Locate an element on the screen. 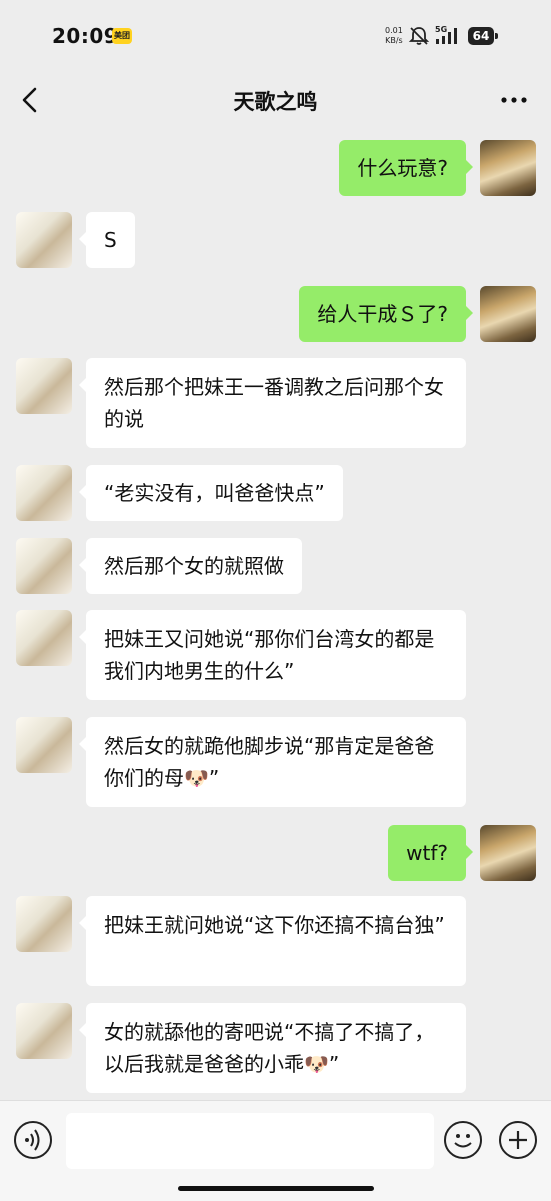 The height and width of the screenshot is (1201, 551). home-indicator is located at coordinates (276, 1188).